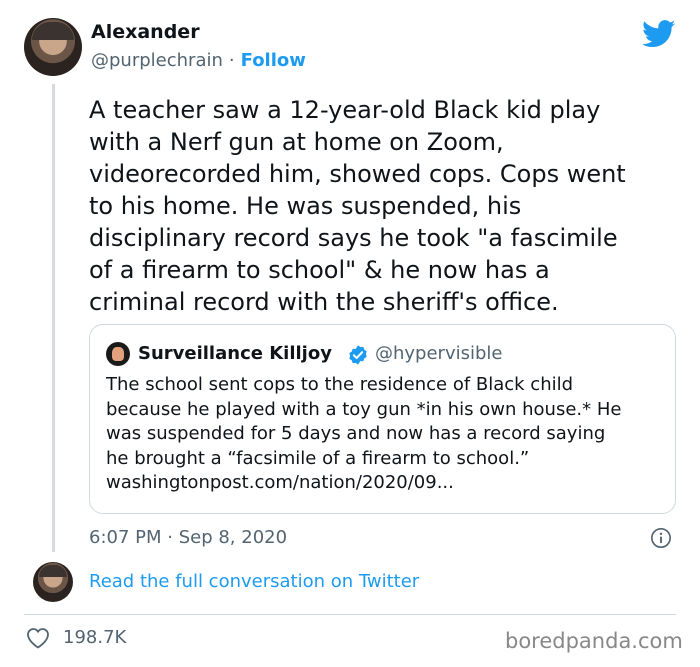  What do you see at coordinates (95, 637) in the screenshot?
I see `like-count: 198.7K` at bounding box center [95, 637].